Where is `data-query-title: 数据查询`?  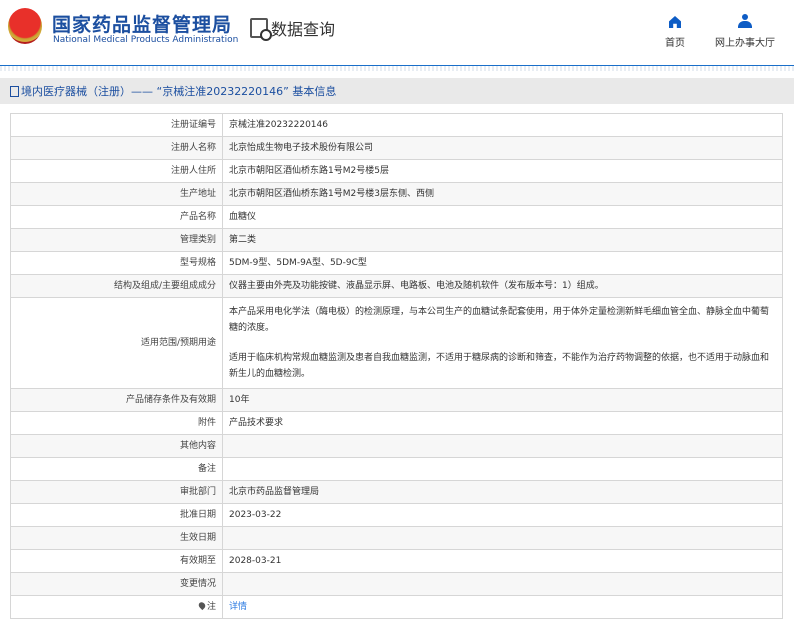
data-query-title: 数据查询 is located at coordinates (293, 28).